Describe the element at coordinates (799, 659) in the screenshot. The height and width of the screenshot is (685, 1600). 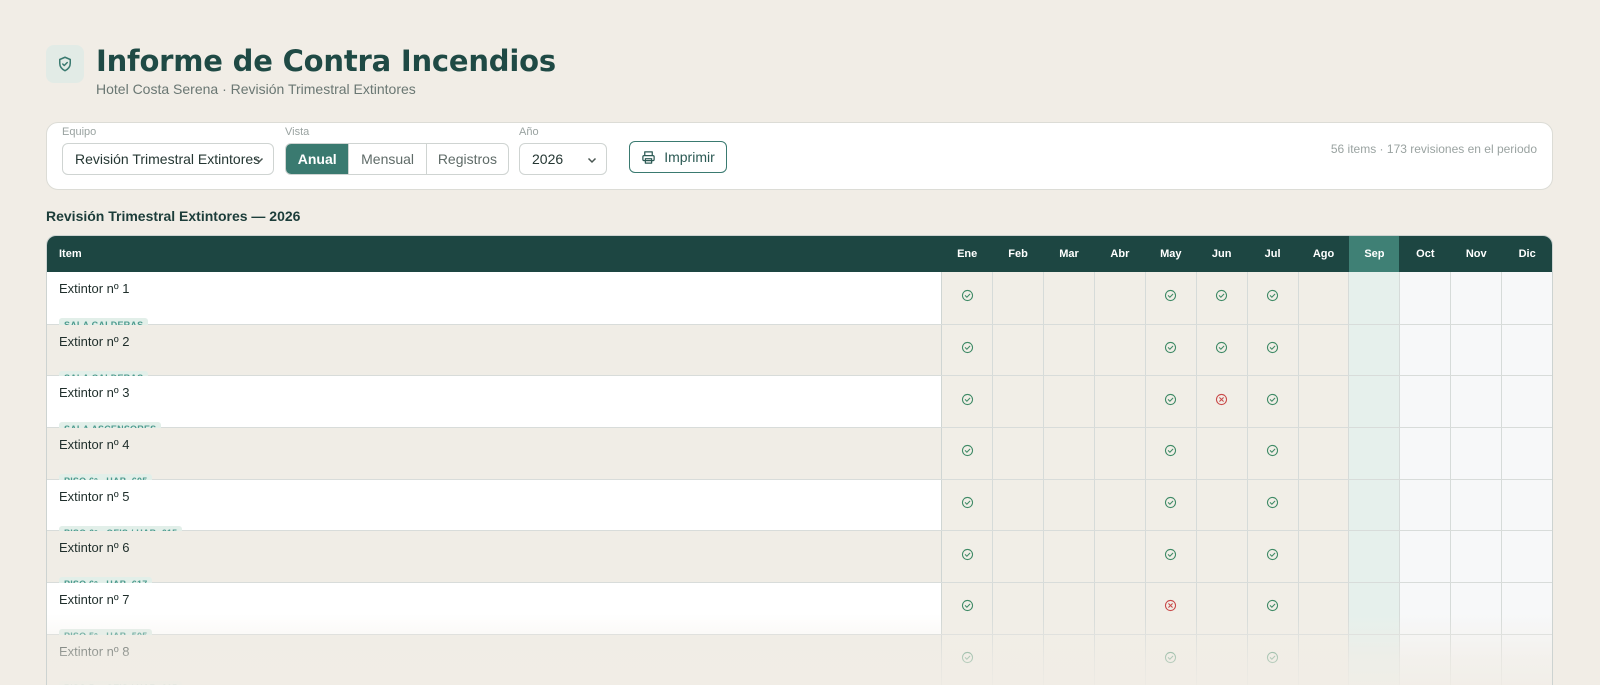
I see `table-row: Extintor nº 8 PISO 5º - OFIS / HAB. 615` at that location.